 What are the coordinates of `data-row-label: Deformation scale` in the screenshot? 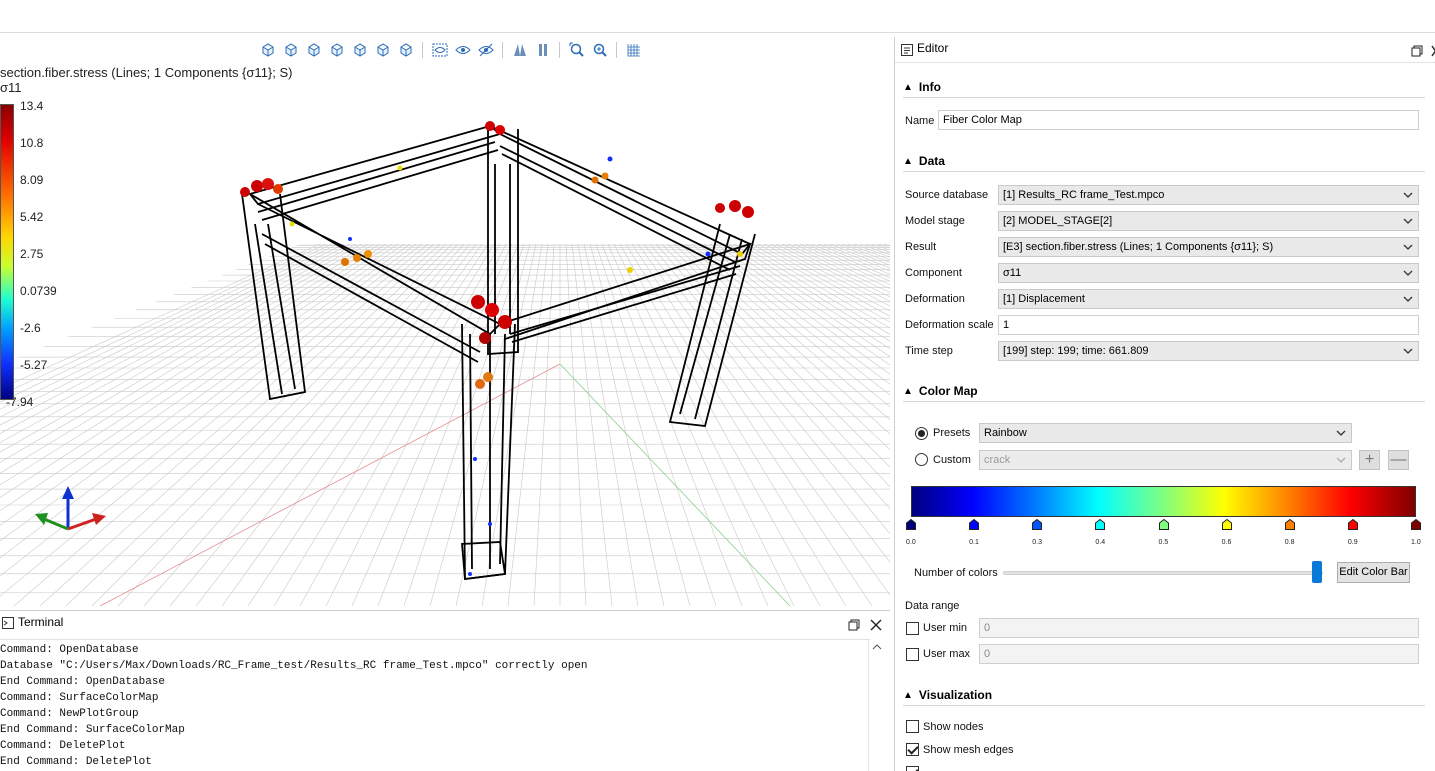 It's located at (949, 325).